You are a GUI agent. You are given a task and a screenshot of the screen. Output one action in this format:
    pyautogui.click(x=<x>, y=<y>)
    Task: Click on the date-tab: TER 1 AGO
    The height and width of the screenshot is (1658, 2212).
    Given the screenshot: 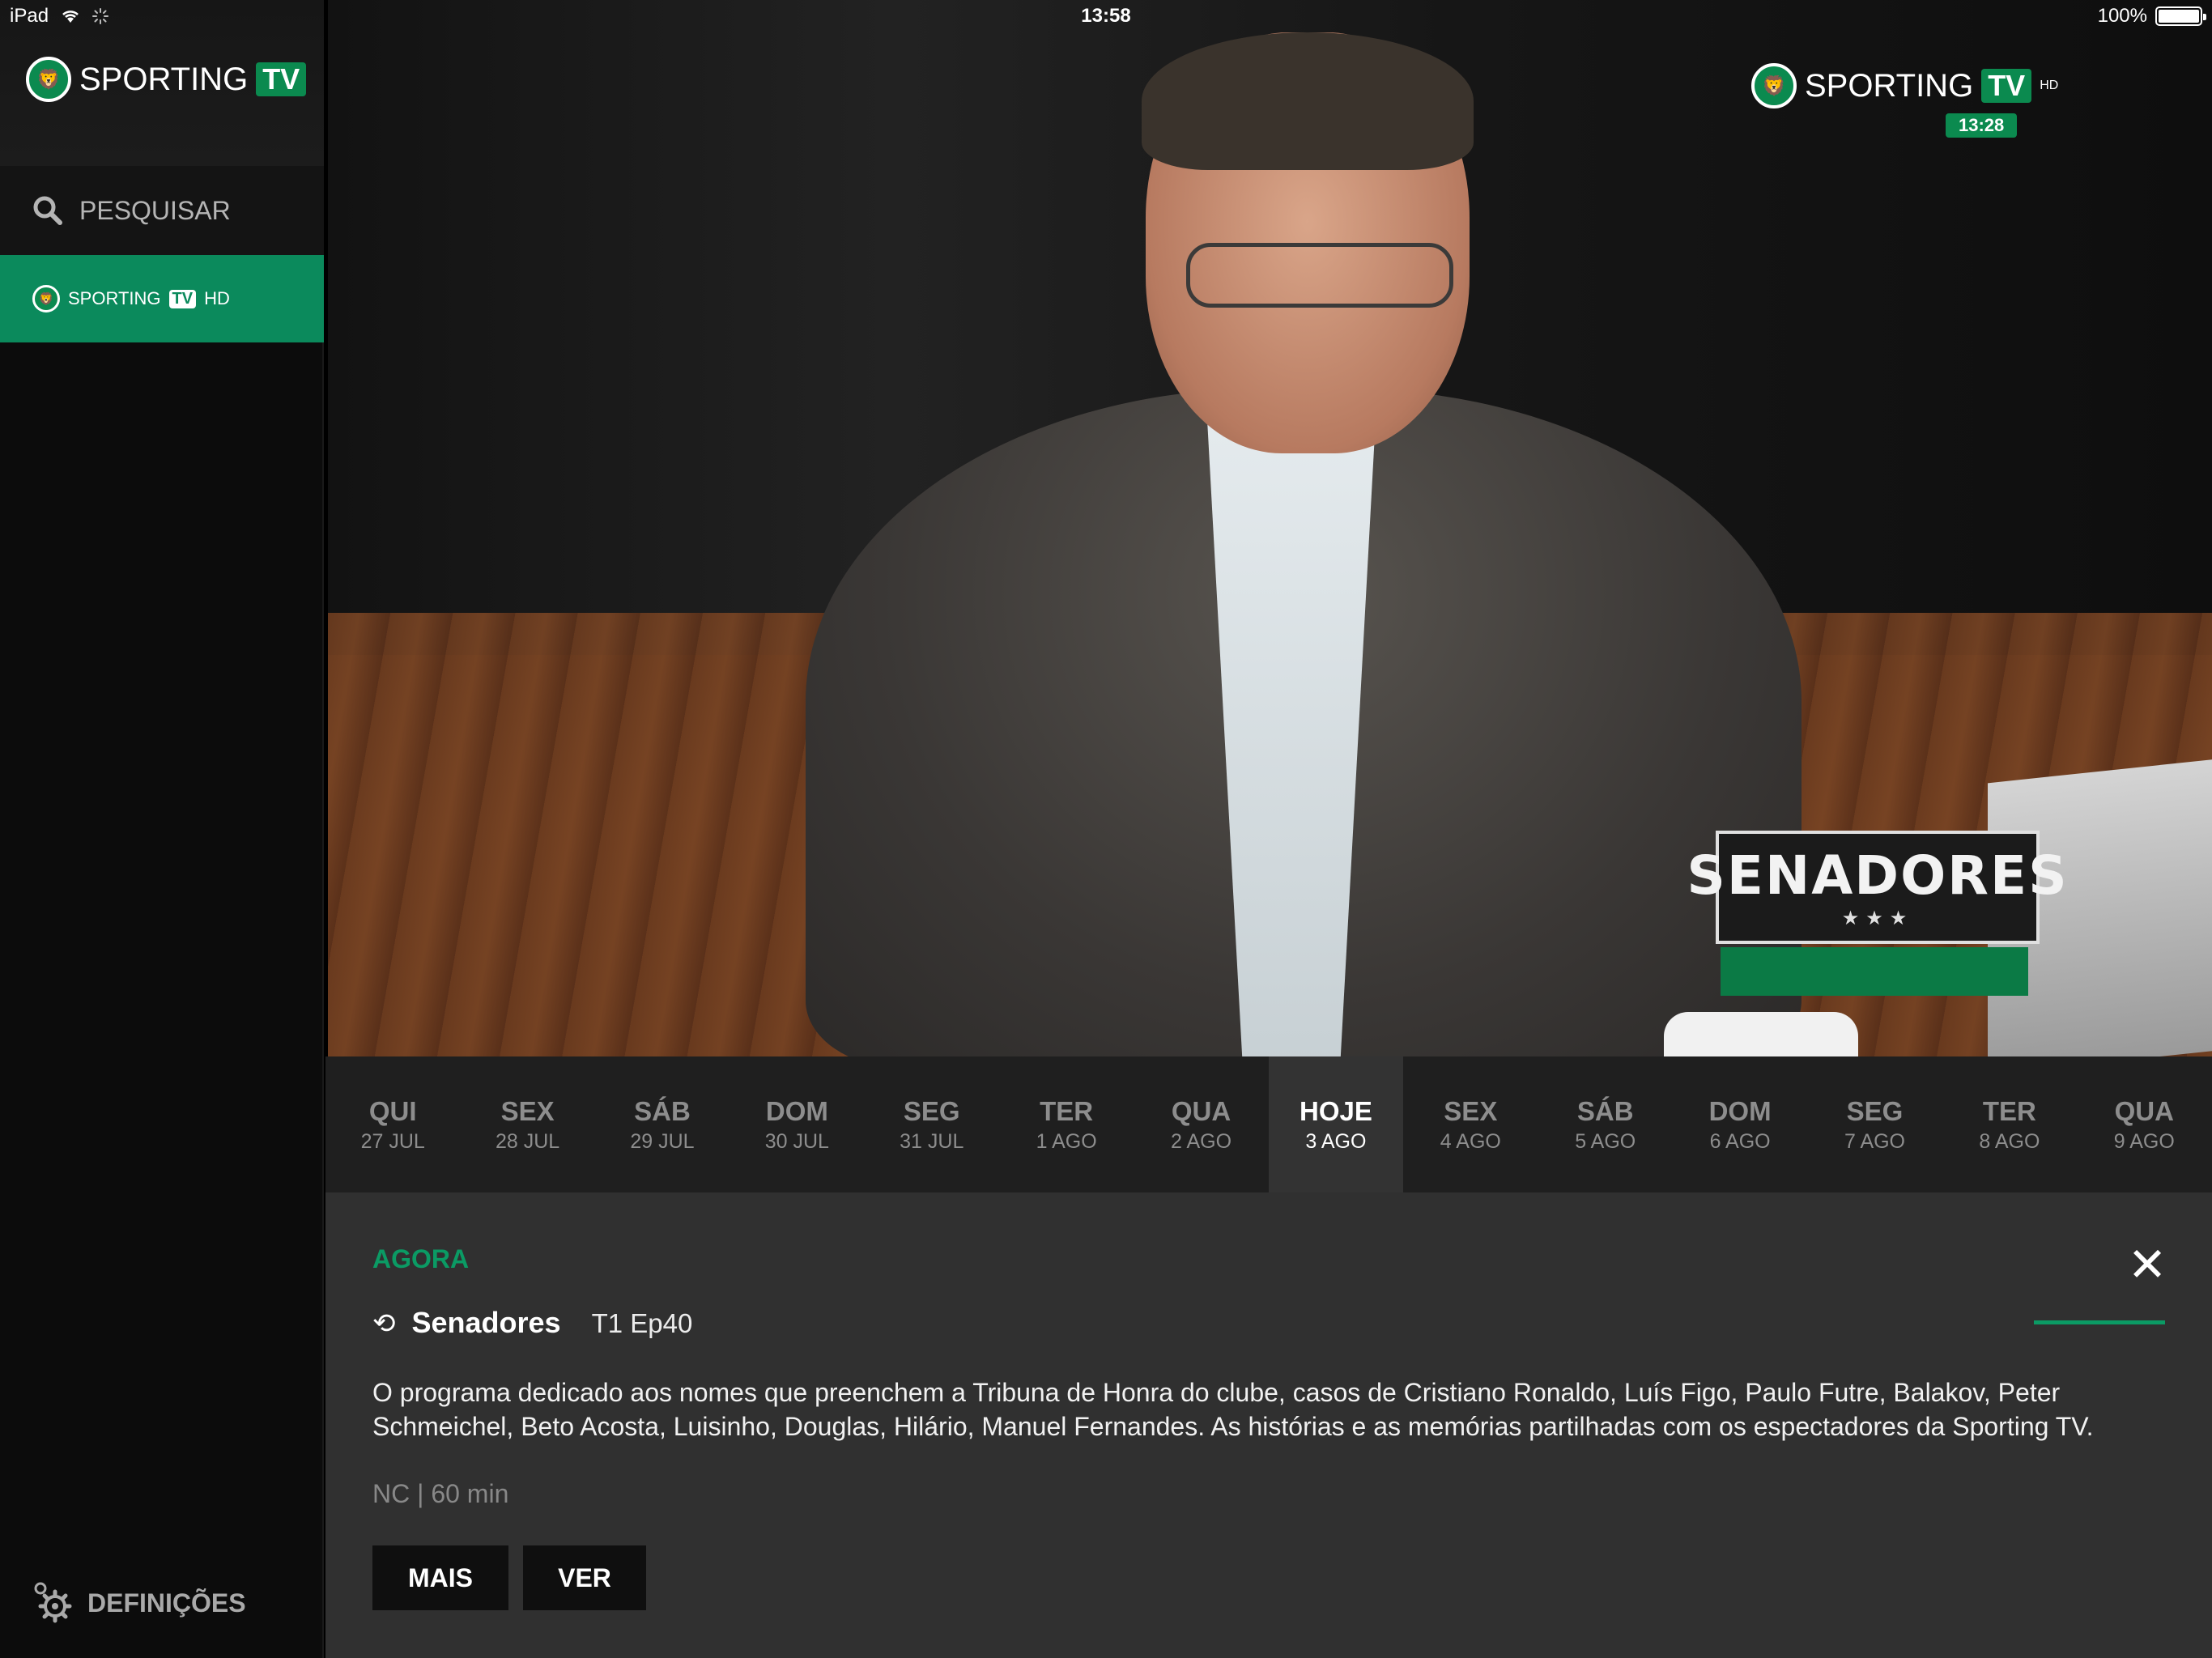 What is the action you would take?
    pyautogui.click(x=1067, y=1124)
    